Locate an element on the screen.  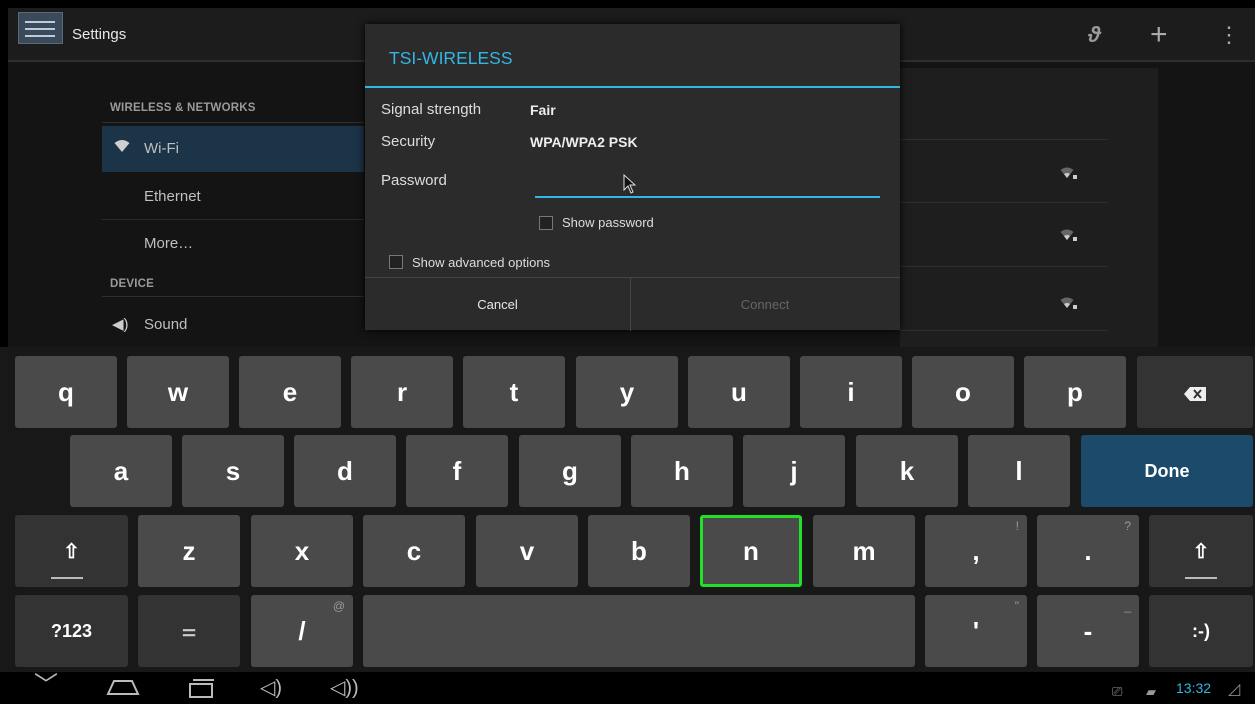
key-label: , is located at coordinates (976, 550).